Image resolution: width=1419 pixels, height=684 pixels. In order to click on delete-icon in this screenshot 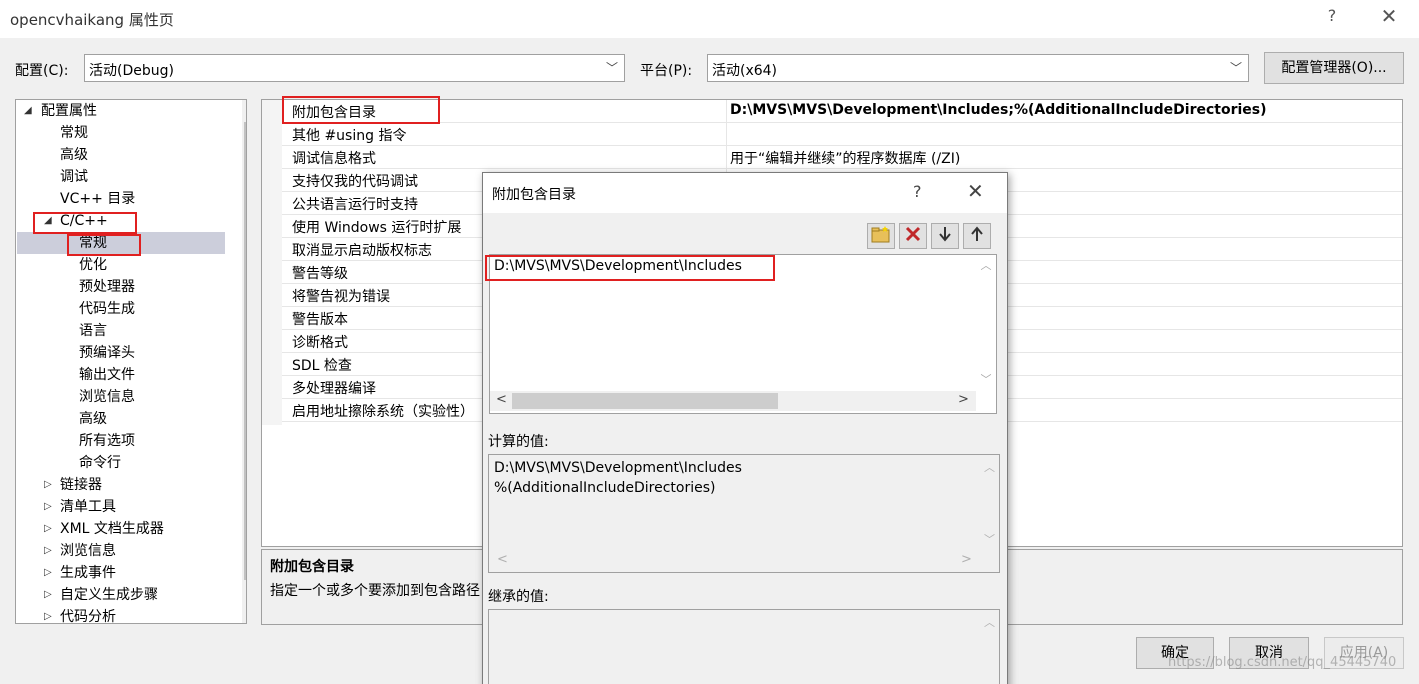, I will do `click(913, 234)`.